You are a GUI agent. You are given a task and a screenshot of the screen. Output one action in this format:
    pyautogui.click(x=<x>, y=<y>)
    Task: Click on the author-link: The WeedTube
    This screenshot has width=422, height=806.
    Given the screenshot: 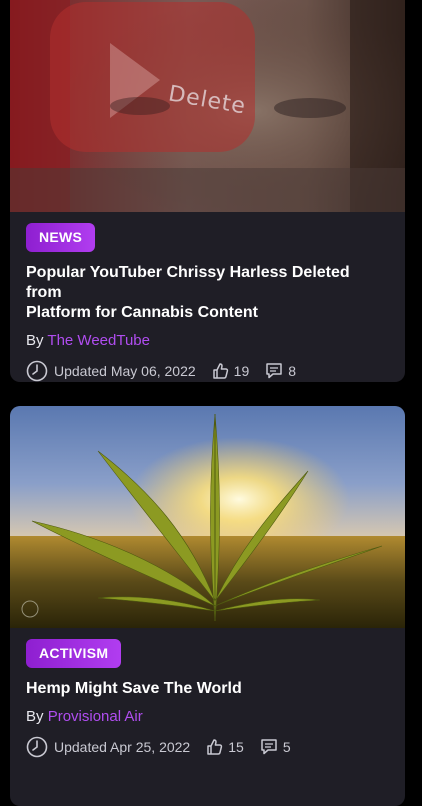 What is the action you would take?
    pyautogui.click(x=98, y=340)
    